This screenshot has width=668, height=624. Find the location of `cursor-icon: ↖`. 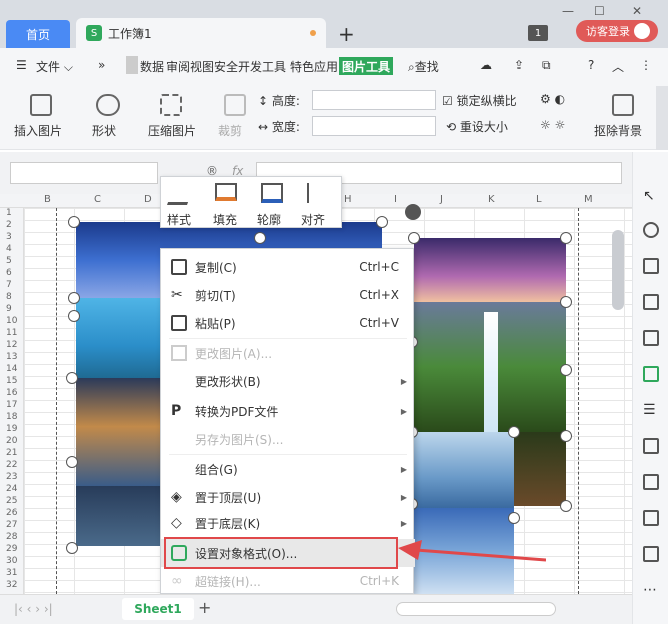

cursor-icon: ↖ is located at coordinates (651, 196).